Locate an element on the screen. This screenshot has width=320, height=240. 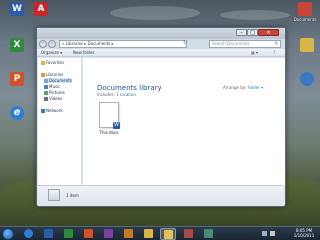
nav-label: Network is located at coordinates (54, 110).